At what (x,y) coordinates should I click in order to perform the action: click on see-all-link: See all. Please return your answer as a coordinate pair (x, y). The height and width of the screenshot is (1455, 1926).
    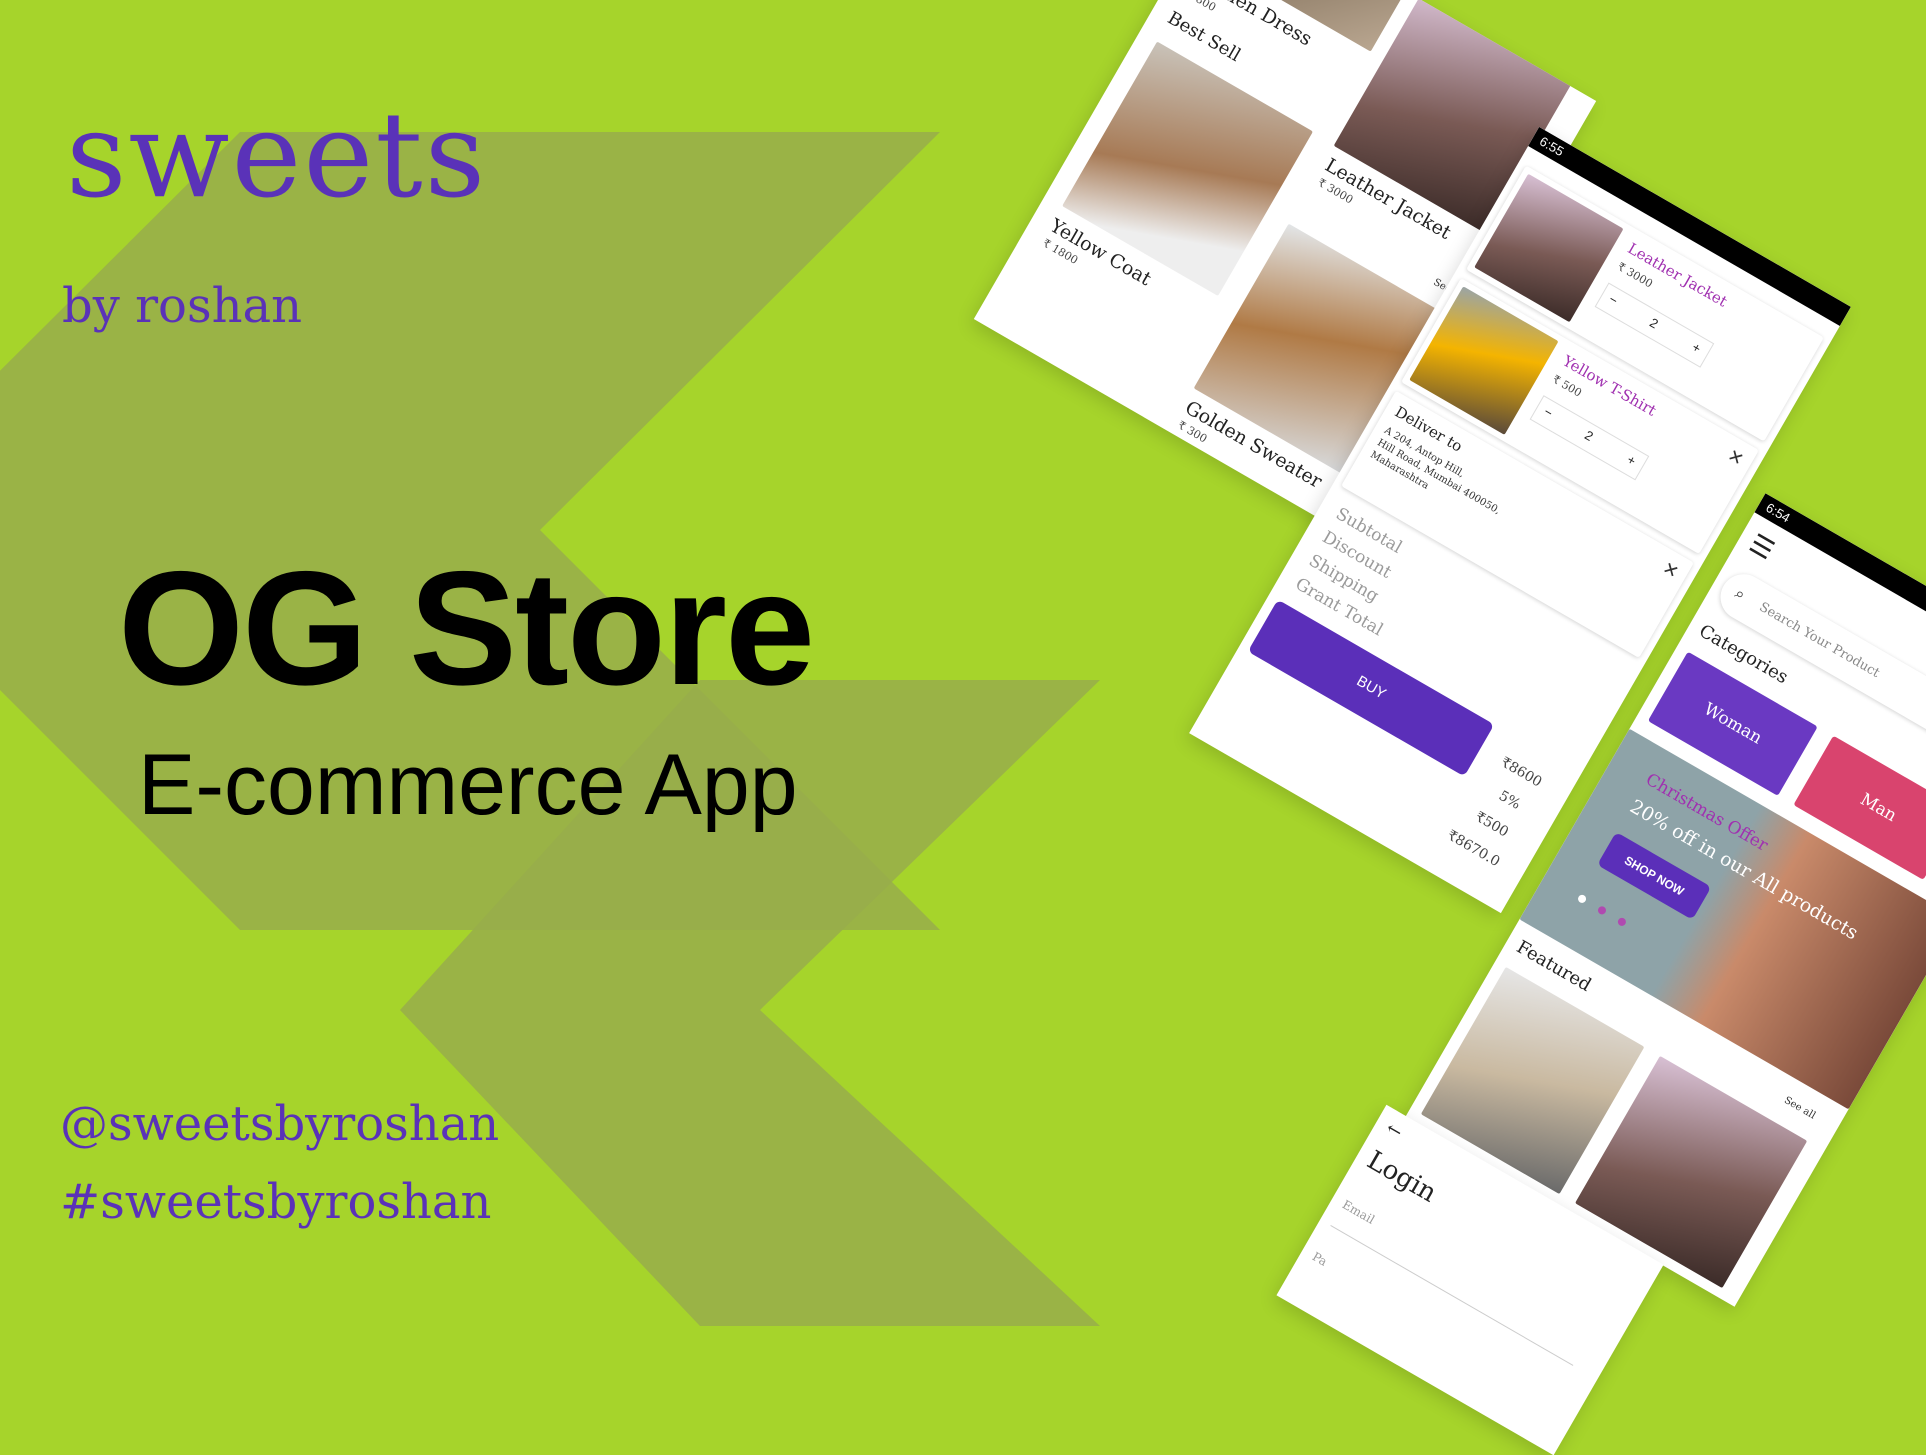
    Looking at the image, I should click on (1799, 1108).